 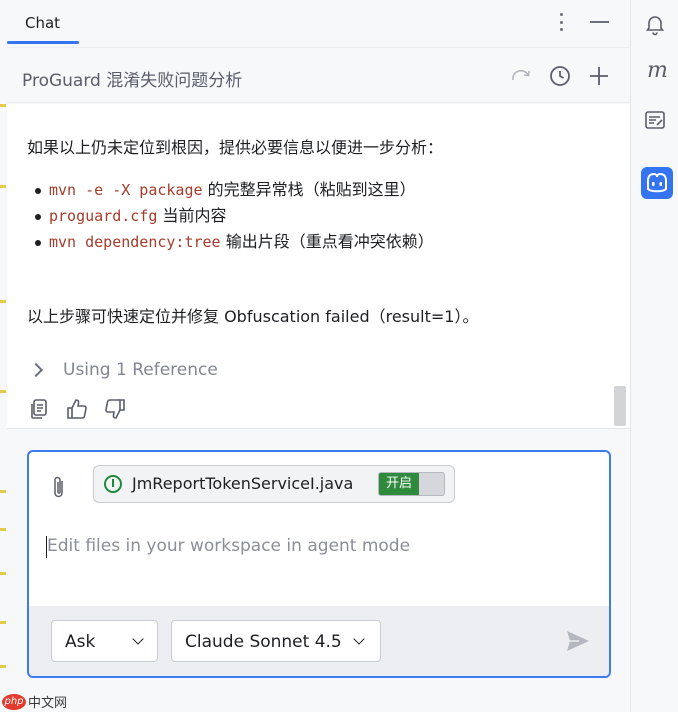 I want to click on plus-icon, so click(x=599, y=76).